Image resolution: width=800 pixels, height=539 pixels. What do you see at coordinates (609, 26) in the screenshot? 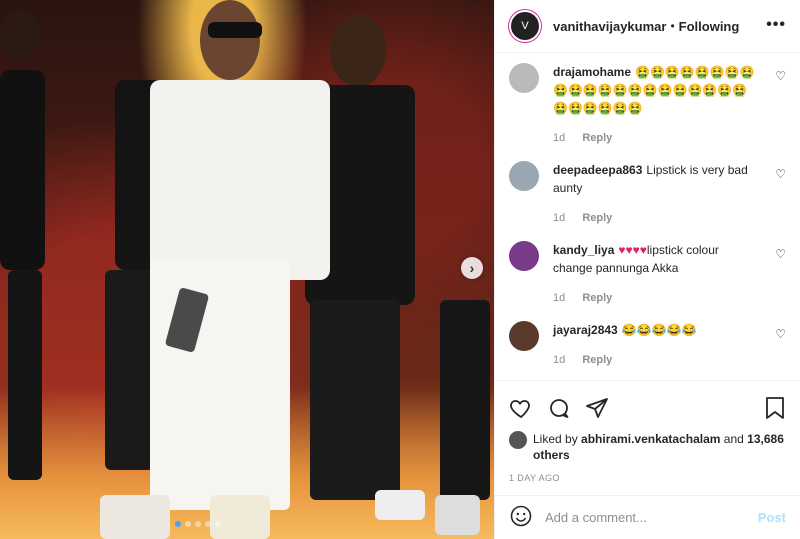
I see `author-username: vanithavijaykumar` at bounding box center [609, 26].